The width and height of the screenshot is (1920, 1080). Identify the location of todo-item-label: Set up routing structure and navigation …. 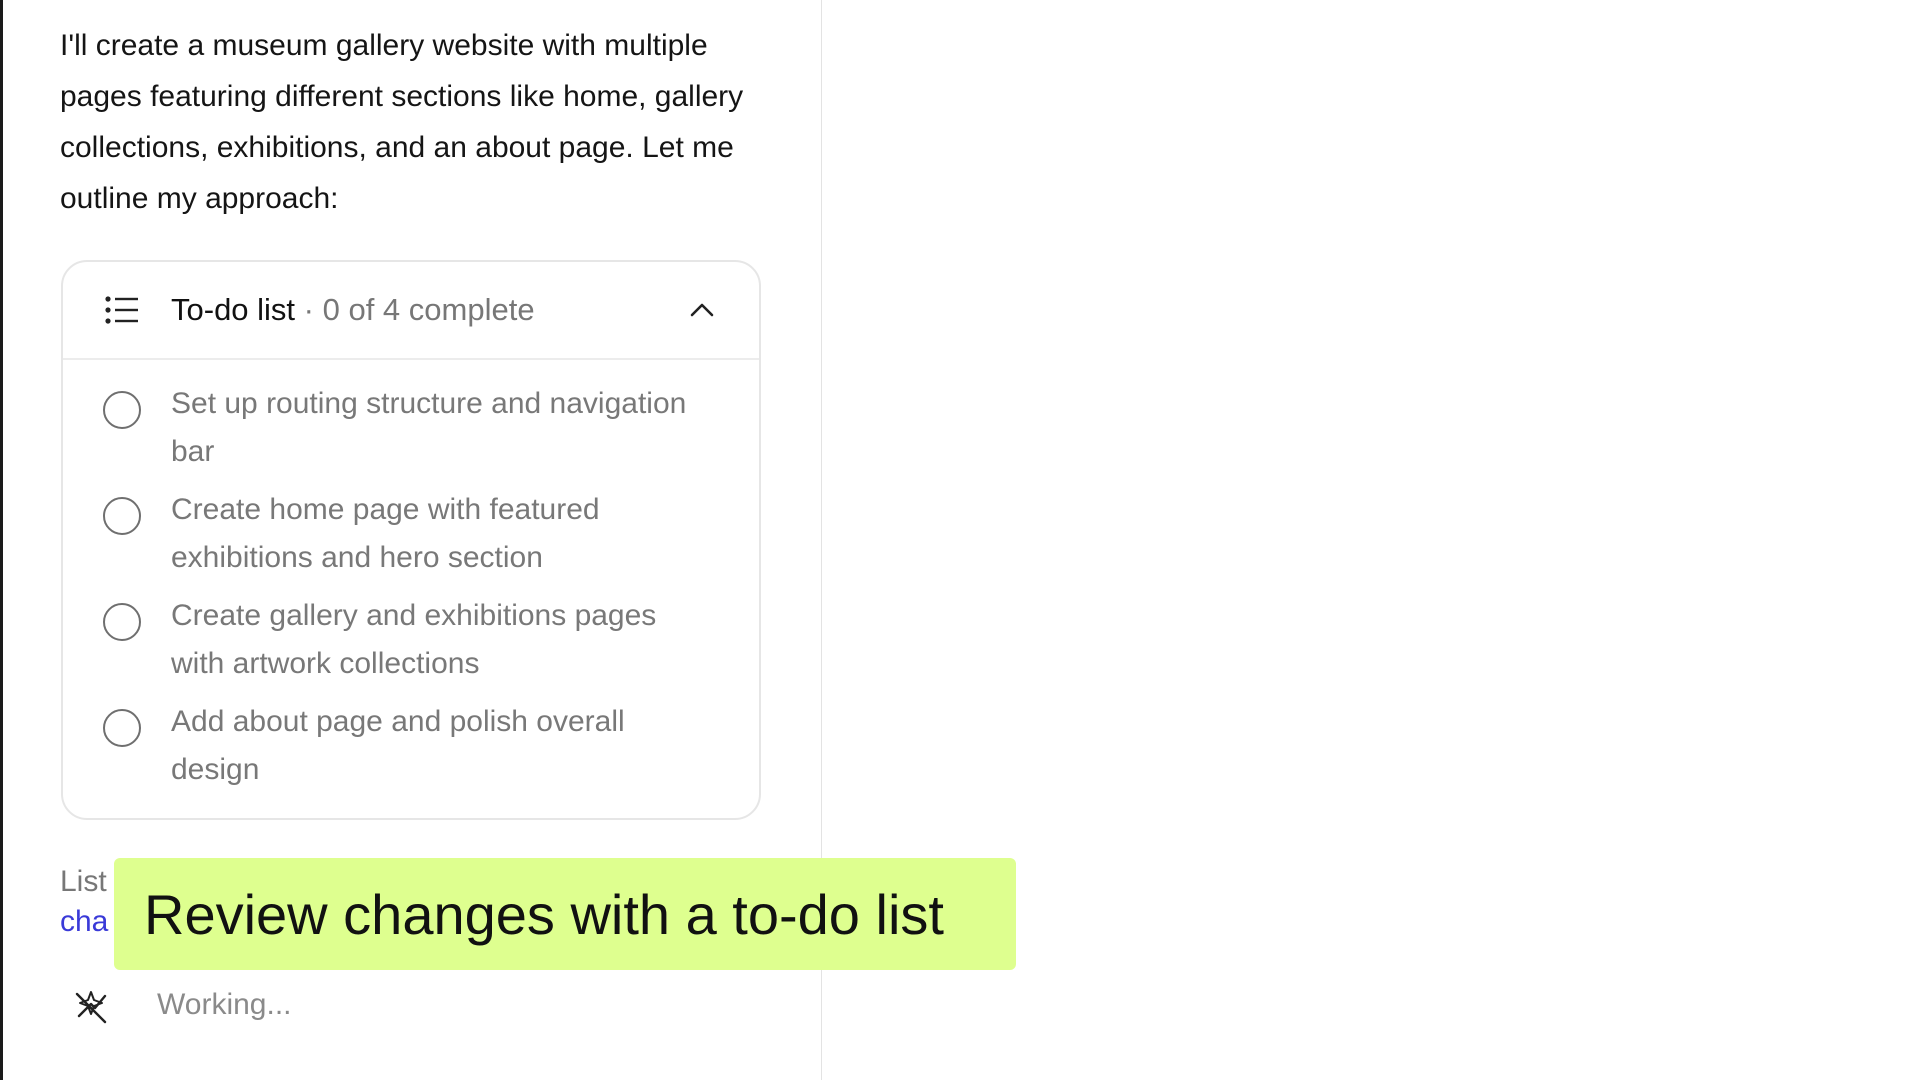
(429, 427).